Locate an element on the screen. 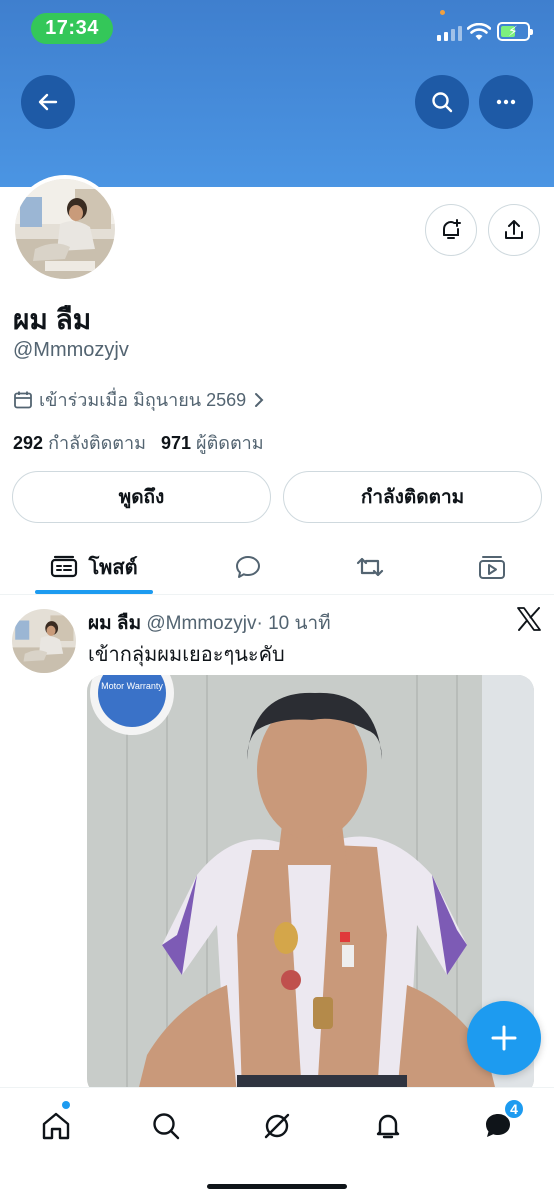  nav-search is located at coordinates (166, 1126).